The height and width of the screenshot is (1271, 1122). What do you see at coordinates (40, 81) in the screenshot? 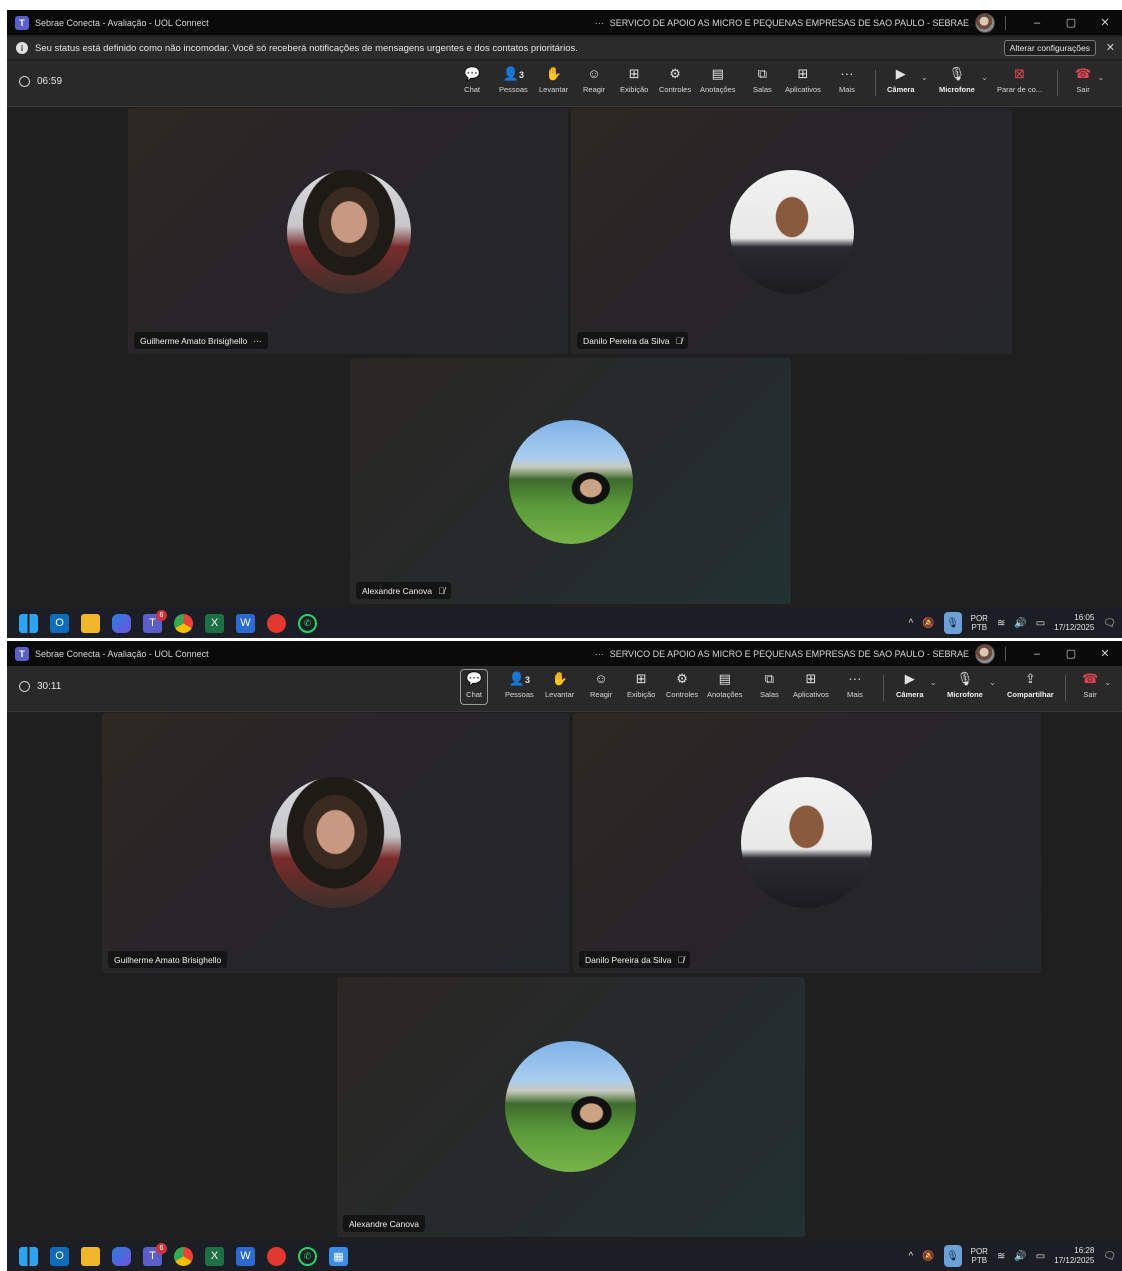
I see `meeting-timer: 06:59` at bounding box center [40, 81].